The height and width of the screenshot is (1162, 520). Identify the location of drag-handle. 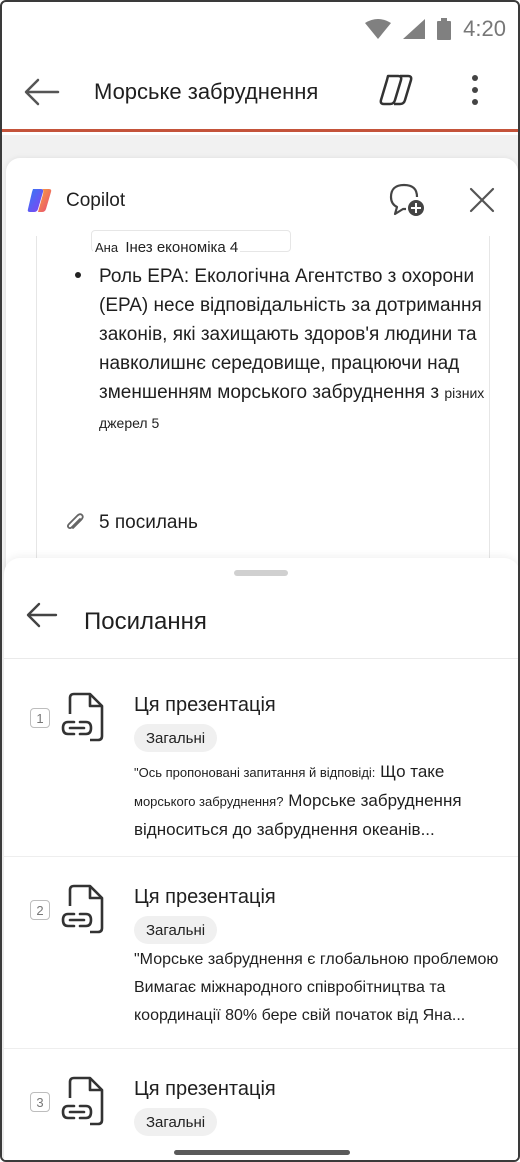
(261, 573).